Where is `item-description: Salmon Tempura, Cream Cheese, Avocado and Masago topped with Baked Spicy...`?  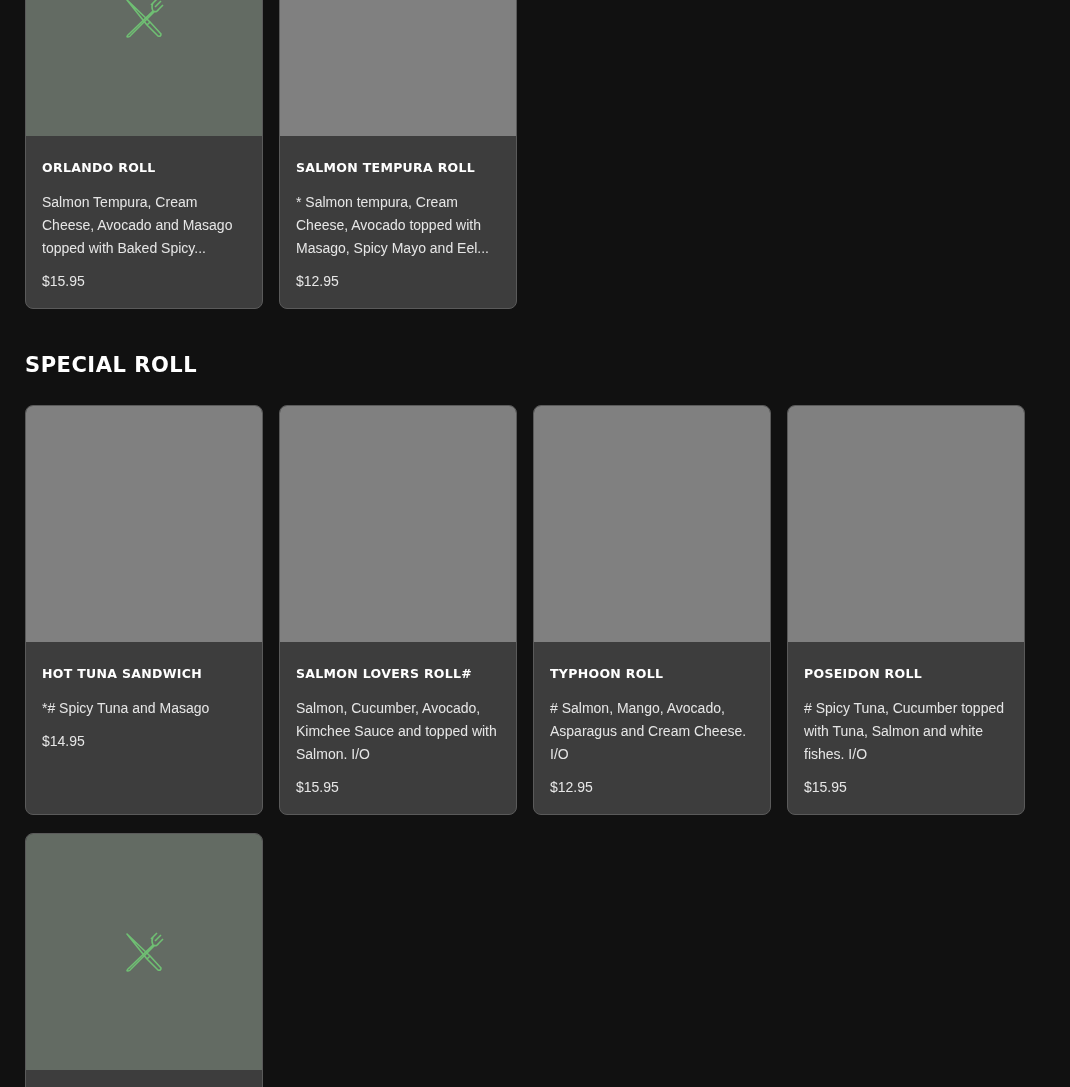 item-description: Salmon Tempura, Cream Cheese, Avocado and Masago topped with Baked Spicy... is located at coordinates (138, 225).